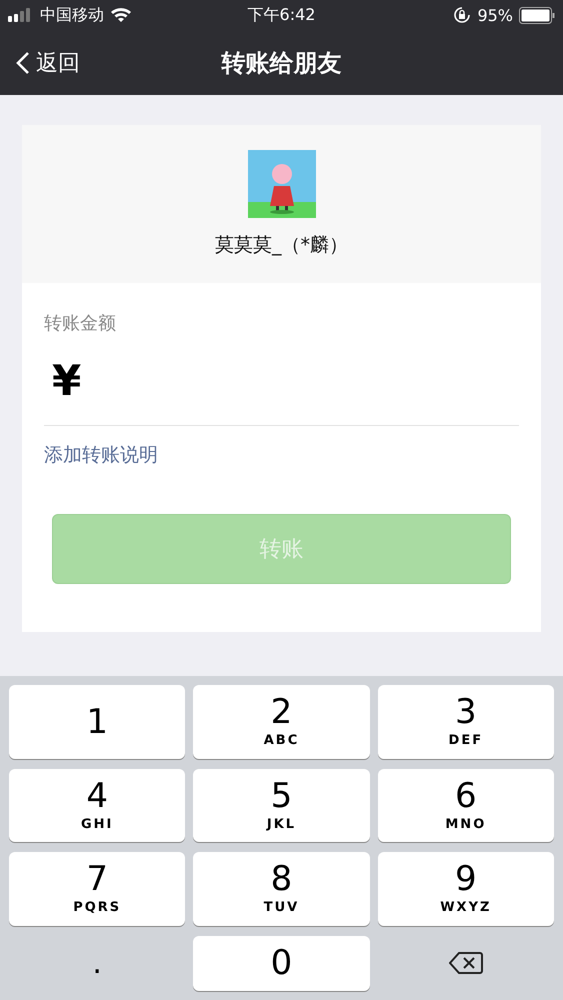 The width and height of the screenshot is (563, 1000). What do you see at coordinates (40, 63) in the screenshot?
I see `back-button: 返回` at bounding box center [40, 63].